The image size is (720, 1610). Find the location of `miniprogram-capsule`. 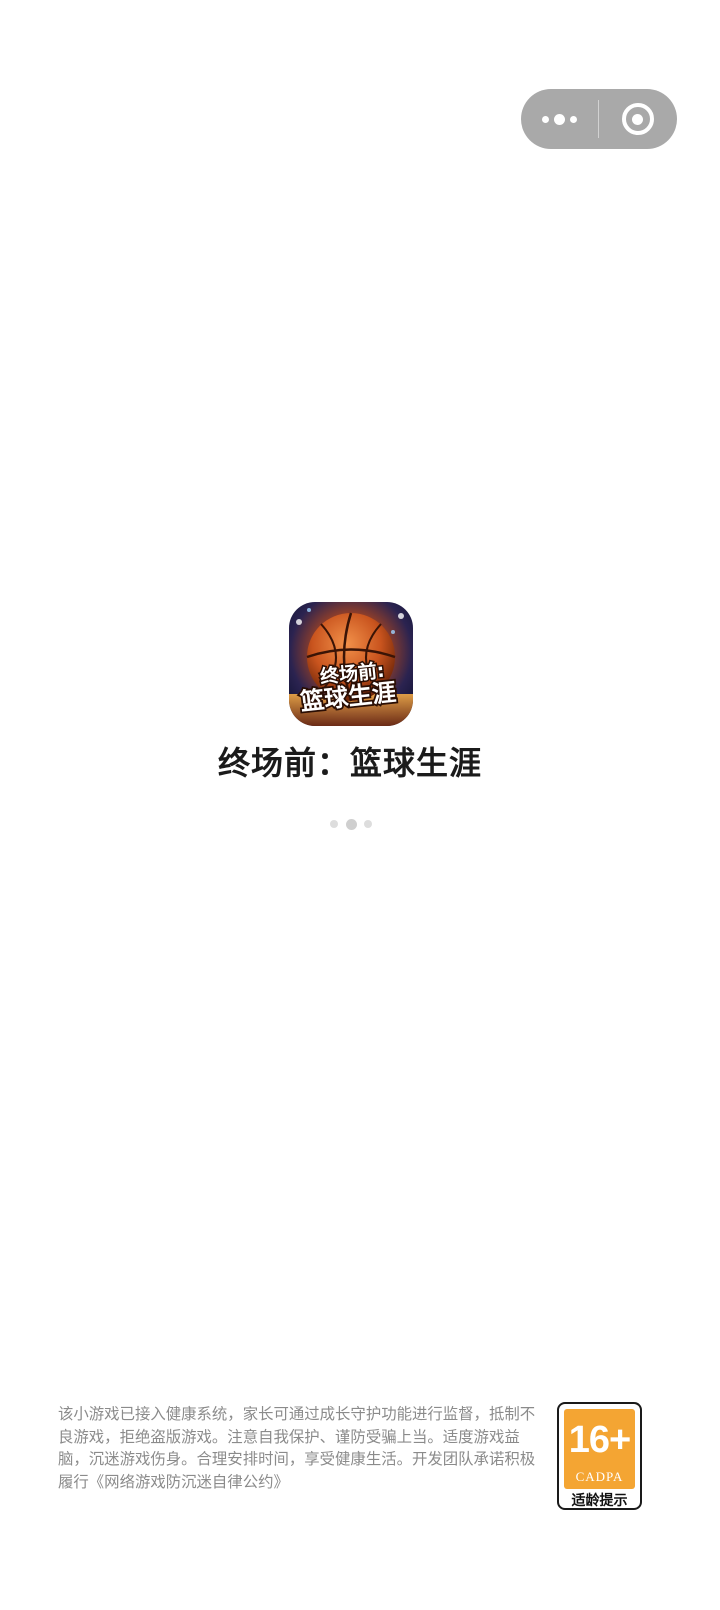

miniprogram-capsule is located at coordinates (599, 119).